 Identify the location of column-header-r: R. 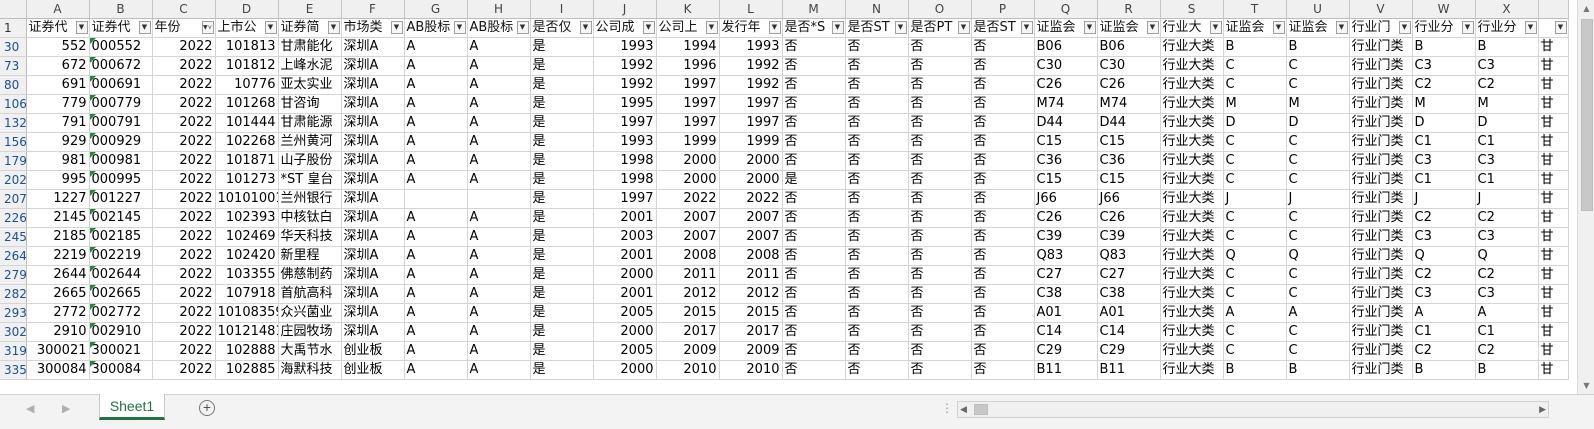
(1129, 9).